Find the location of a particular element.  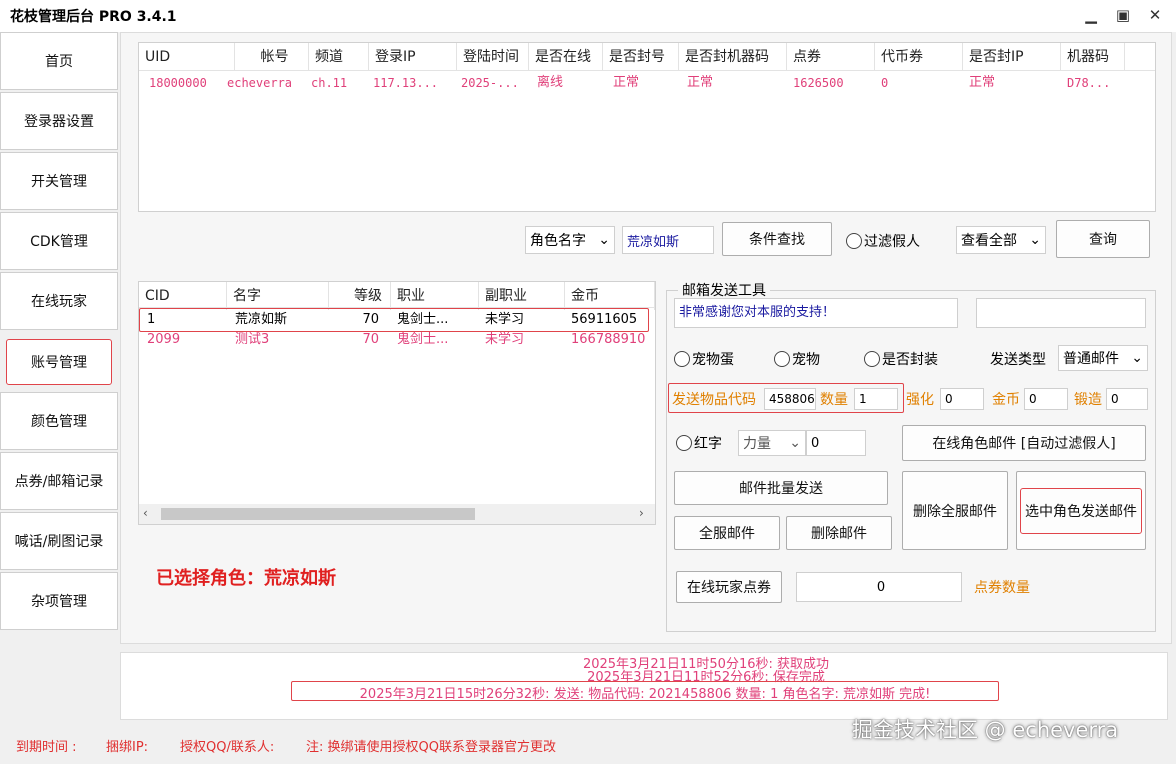

char-cid: 2099 is located at coordinates (184, 340).